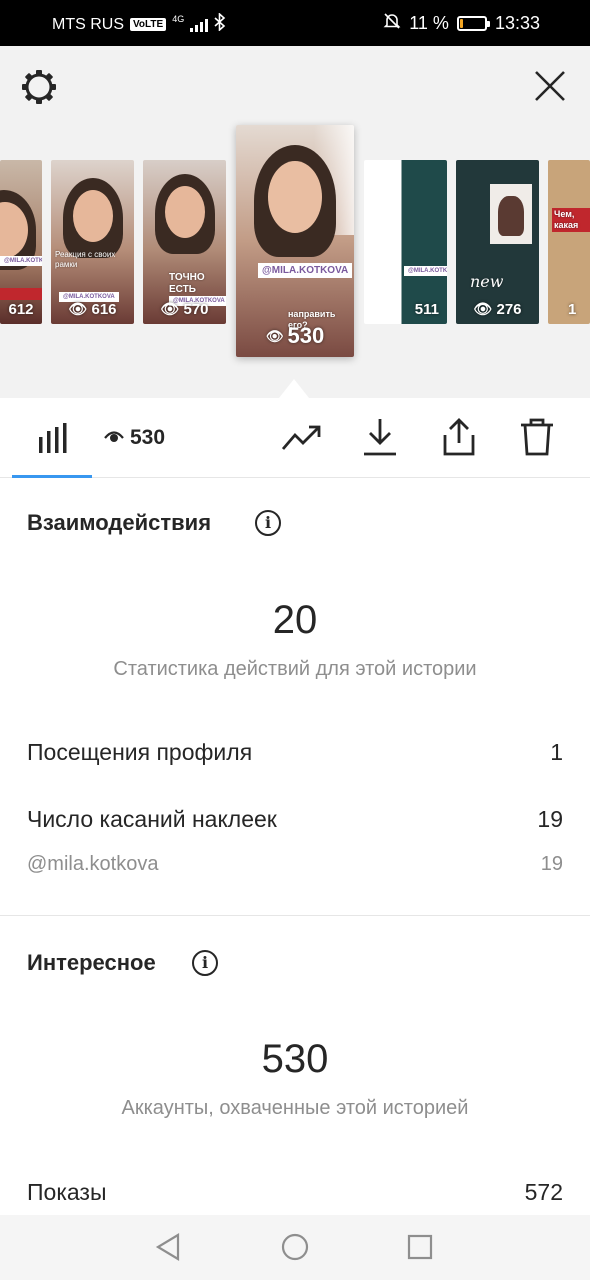 The height and width of the screenshot is (1280, 590). I want to click on story-views: 👁 276, so click(497, 309).